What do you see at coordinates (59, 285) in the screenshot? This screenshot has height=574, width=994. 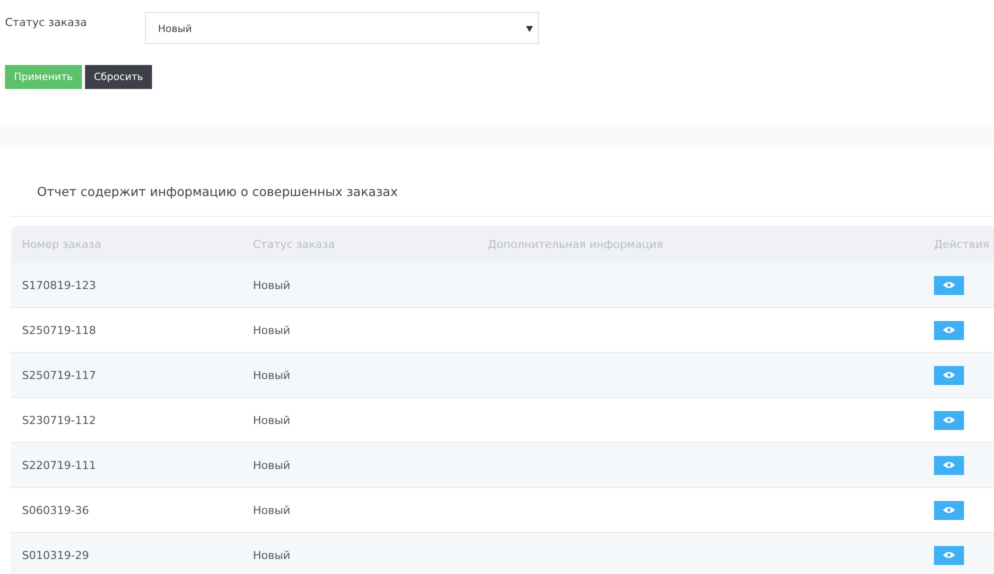 I see `order-number: S170819-123` at bounding box center [59, 285].